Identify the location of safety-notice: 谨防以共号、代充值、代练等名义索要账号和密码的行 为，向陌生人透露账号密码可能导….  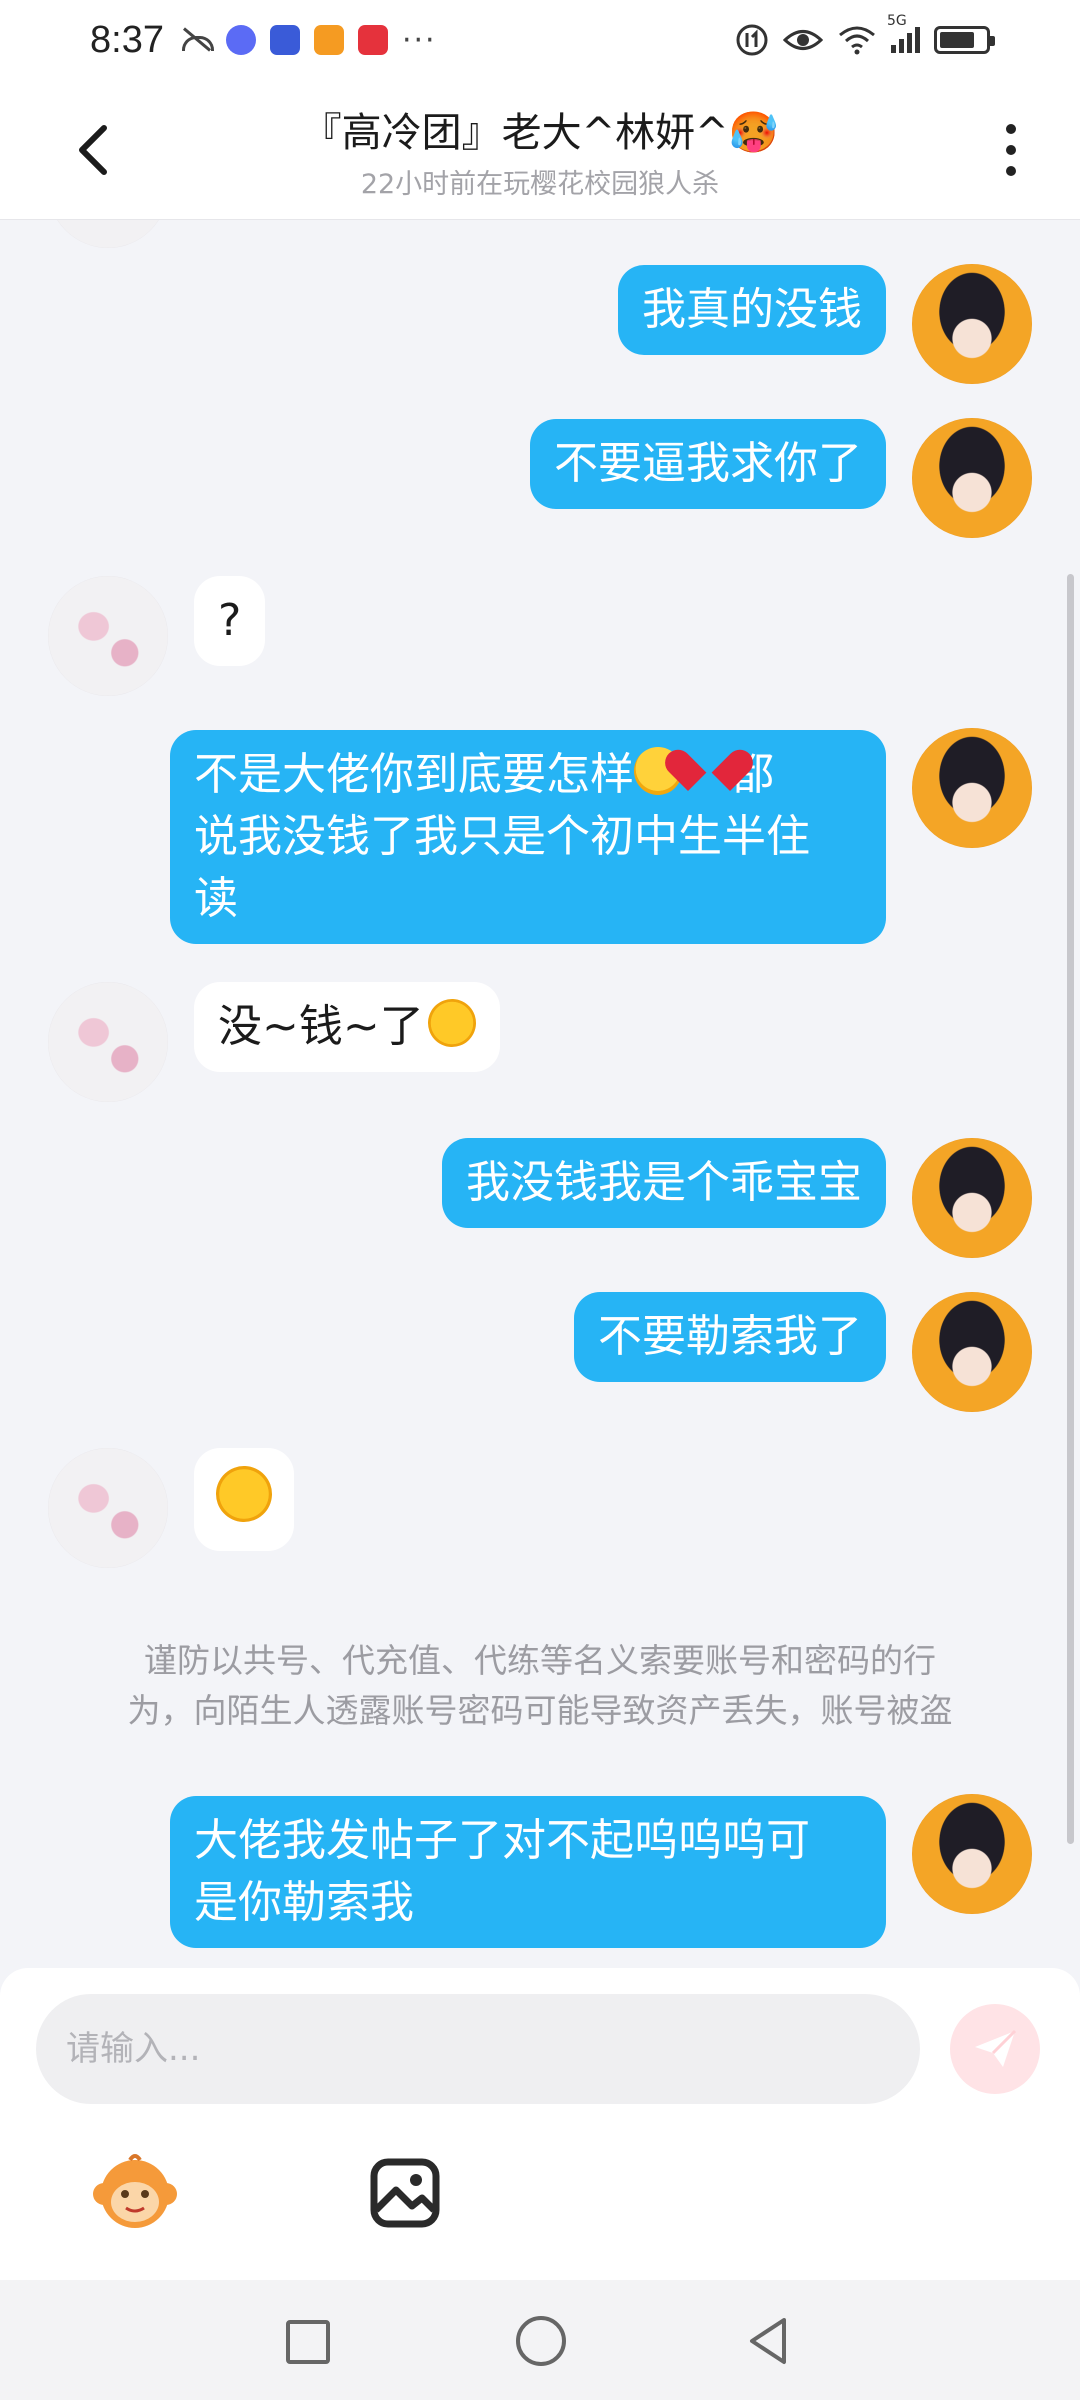
(540, 1686).